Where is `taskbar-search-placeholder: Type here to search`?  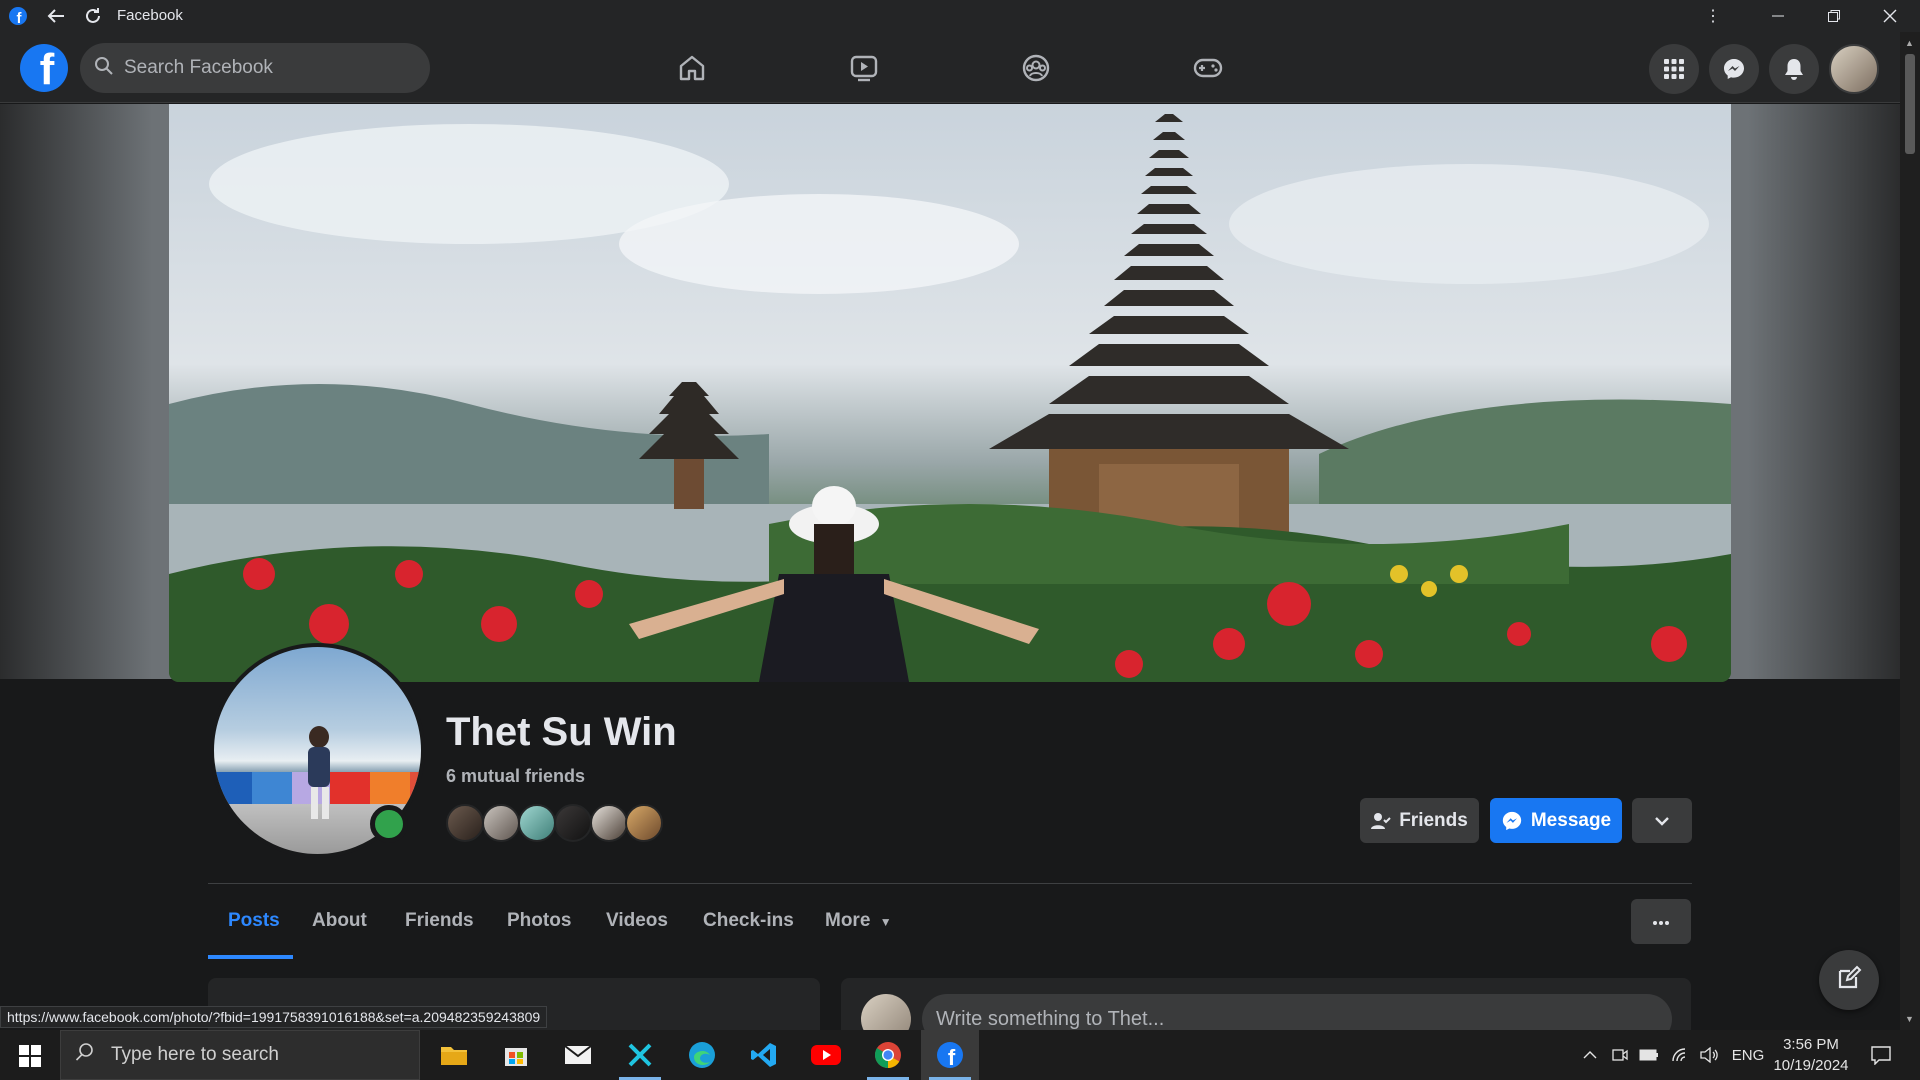
taskbar-search-placeholder: Type here to search is located at coordinates (195, 1054).